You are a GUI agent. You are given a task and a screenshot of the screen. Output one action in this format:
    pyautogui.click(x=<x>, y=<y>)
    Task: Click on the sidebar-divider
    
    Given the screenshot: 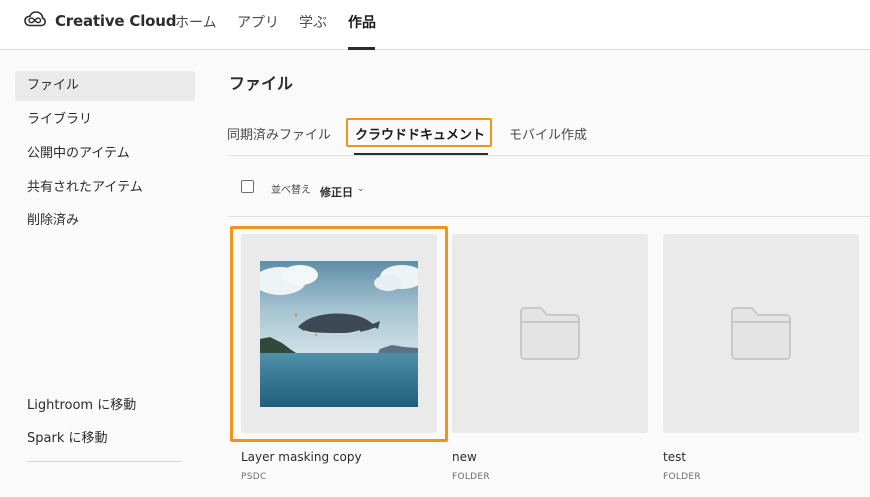 What is the action you would take?
    pyautogui.click(x=104, y=461)
    